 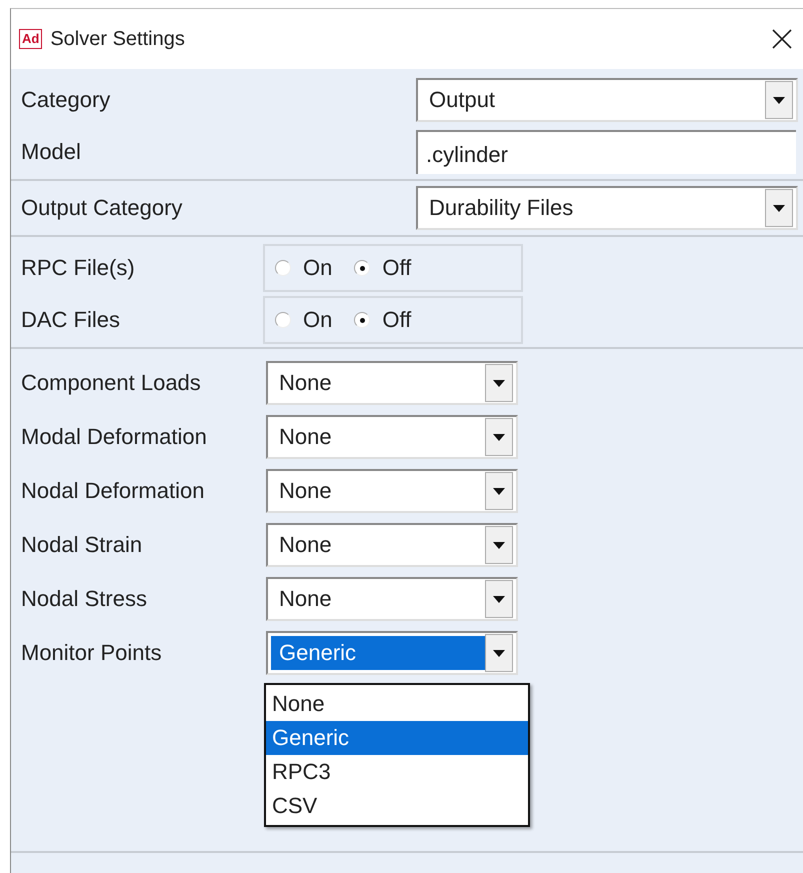 I want to click on field-label: Output Category, so click(x=102, y=208).